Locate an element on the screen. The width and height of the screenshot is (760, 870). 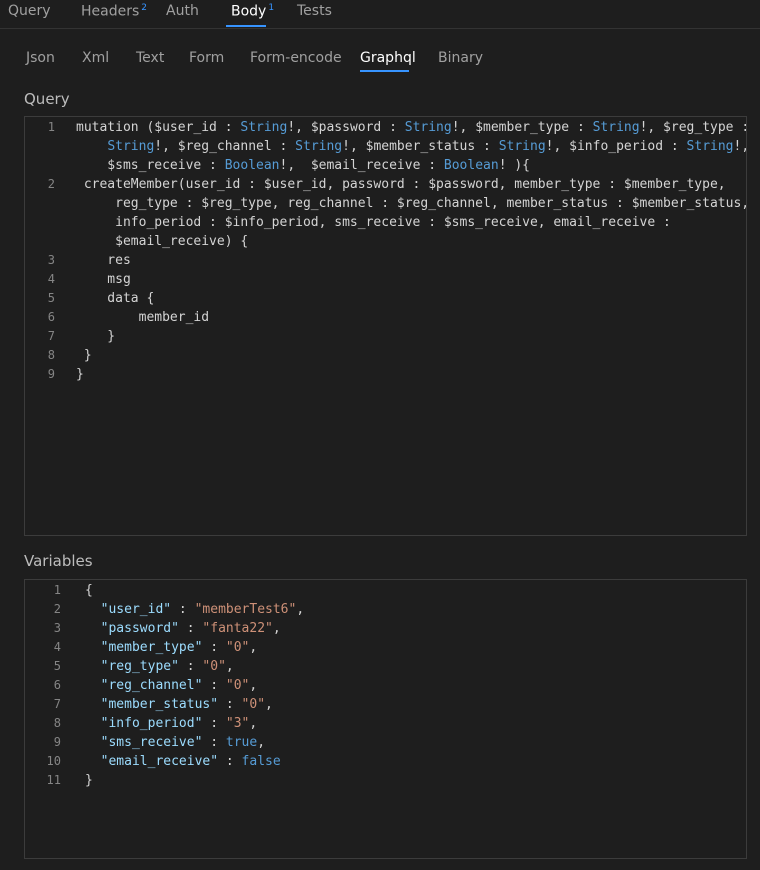
tab-query-label: Query is located at coordinates (29, 11).